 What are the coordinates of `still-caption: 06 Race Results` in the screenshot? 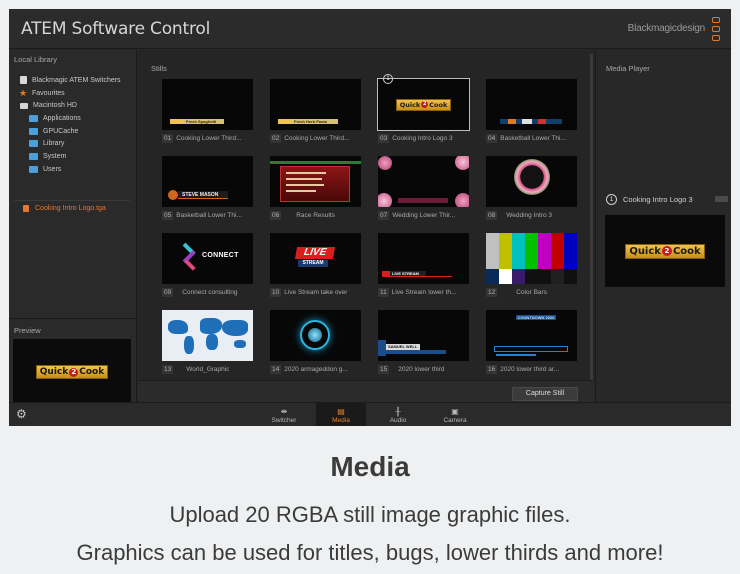 It's located at (302, 215).